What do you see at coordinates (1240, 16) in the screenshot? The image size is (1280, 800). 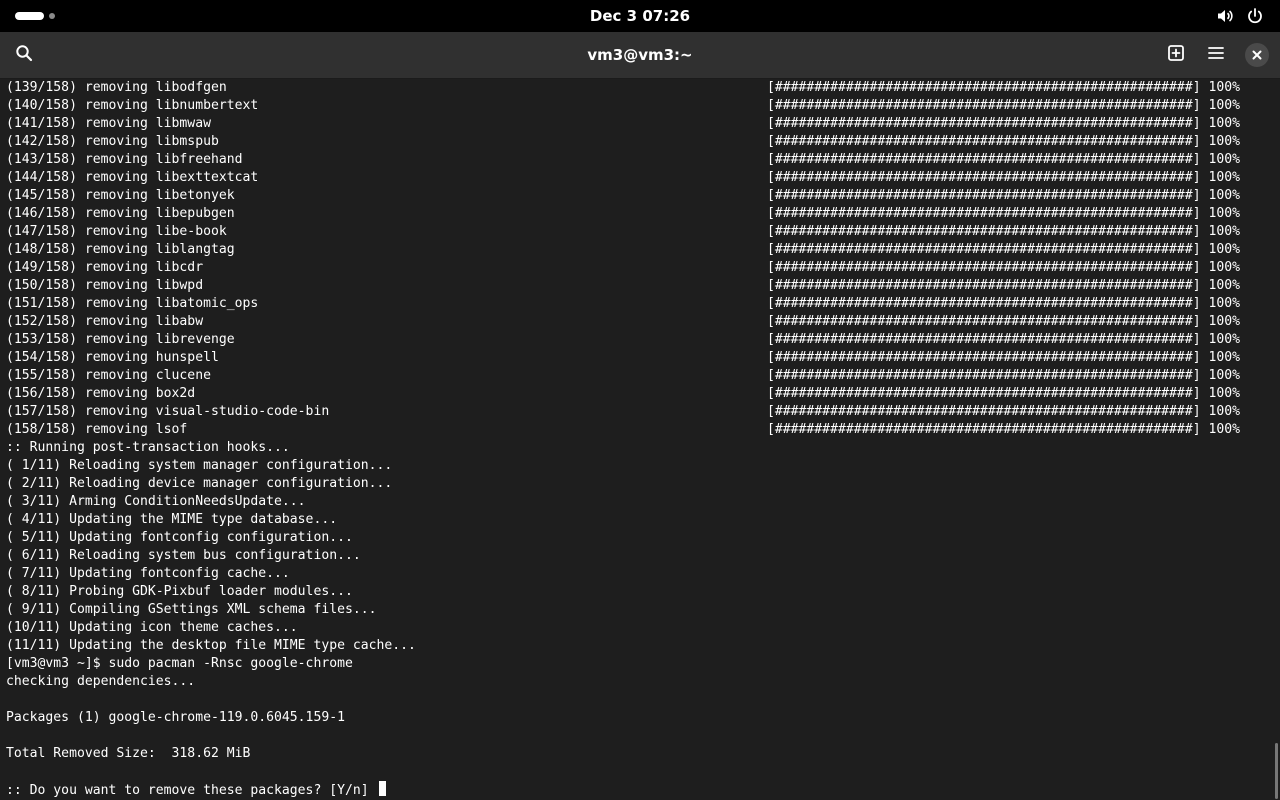 I see `system-status-area` at bounding box center [1240, 16].